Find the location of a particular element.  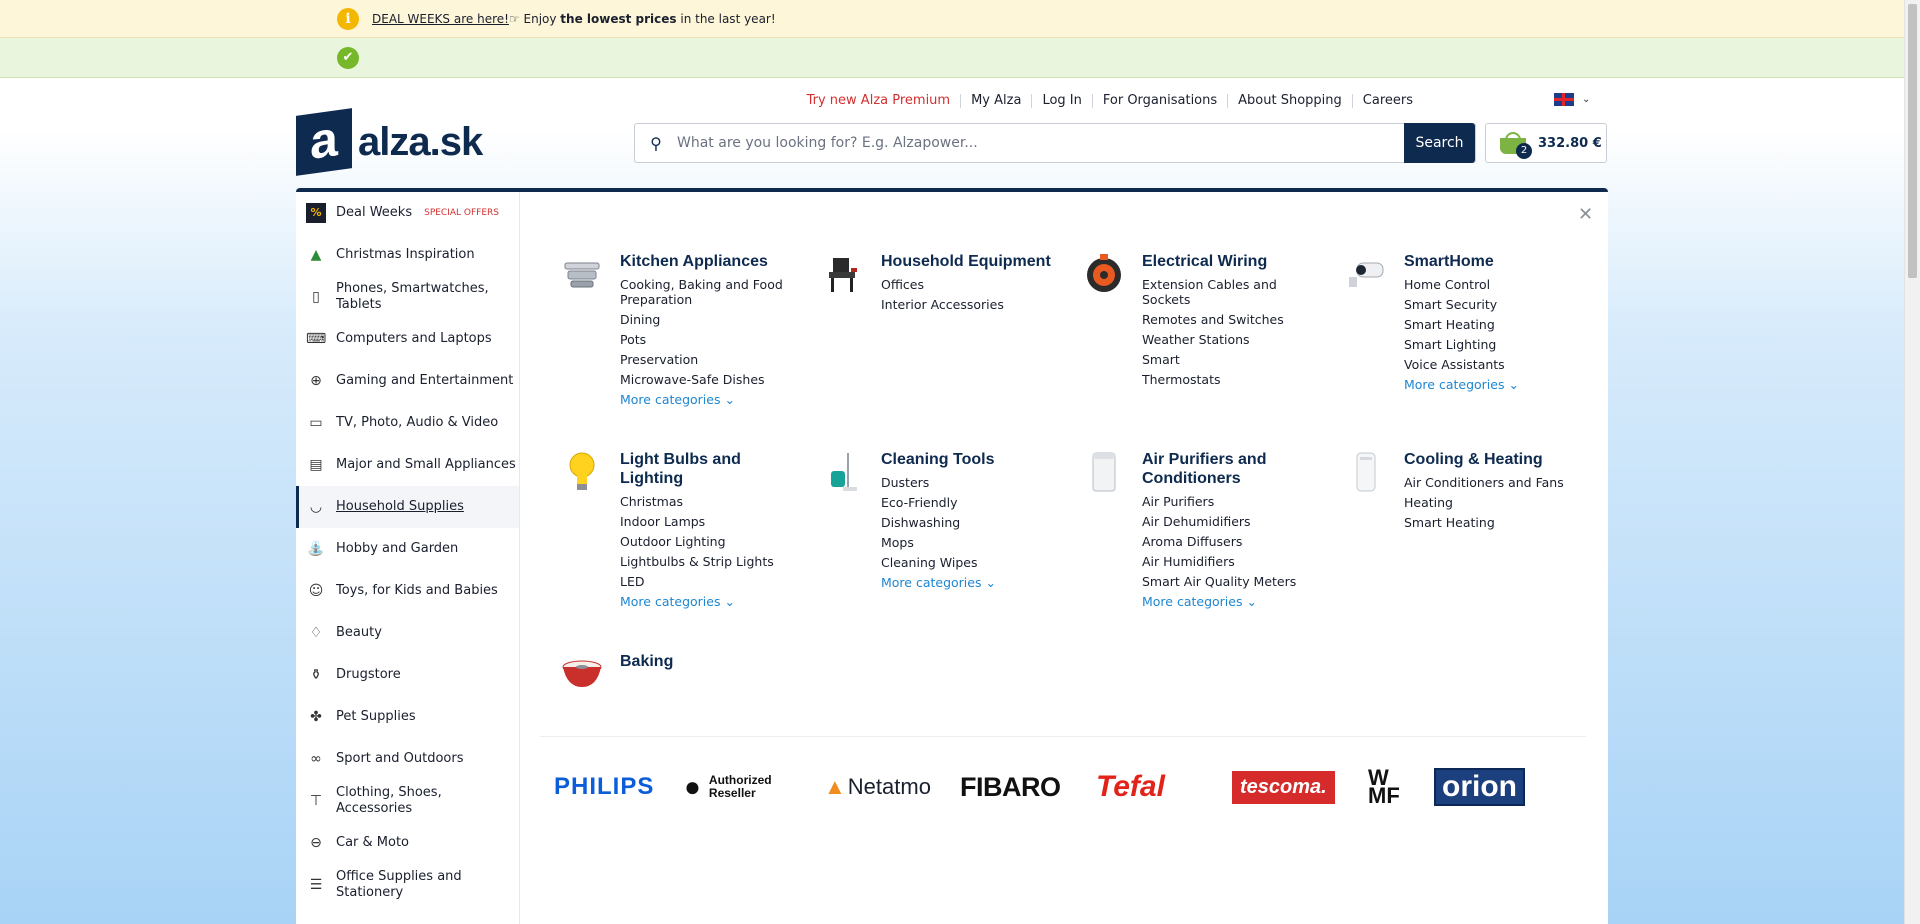

link-log-in: Log In is located at coordinates (1061, 101).